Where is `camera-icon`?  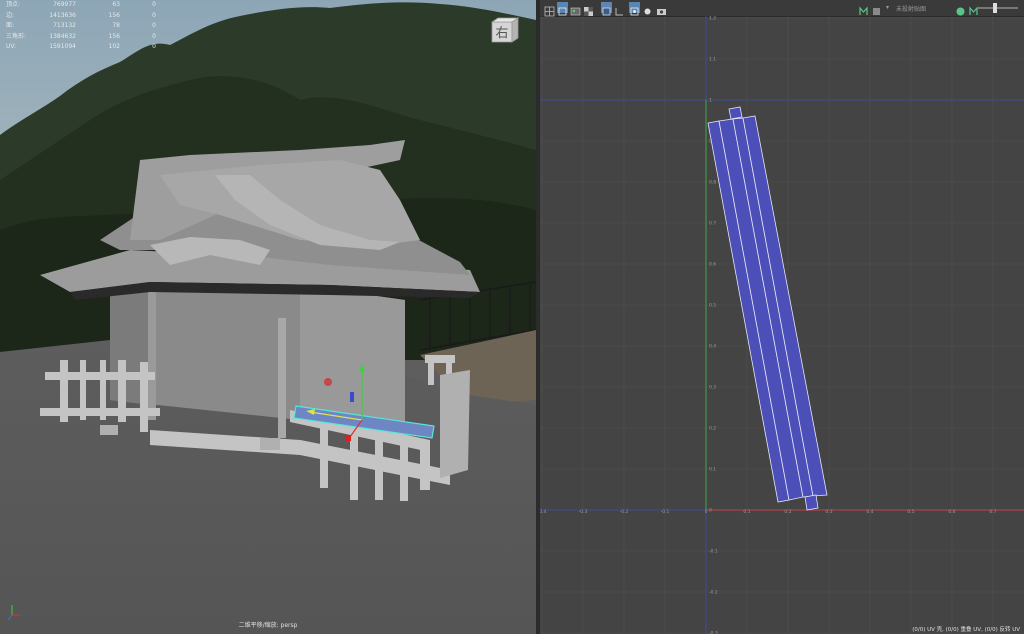 camera-icon is located at coordinates (647, 8).